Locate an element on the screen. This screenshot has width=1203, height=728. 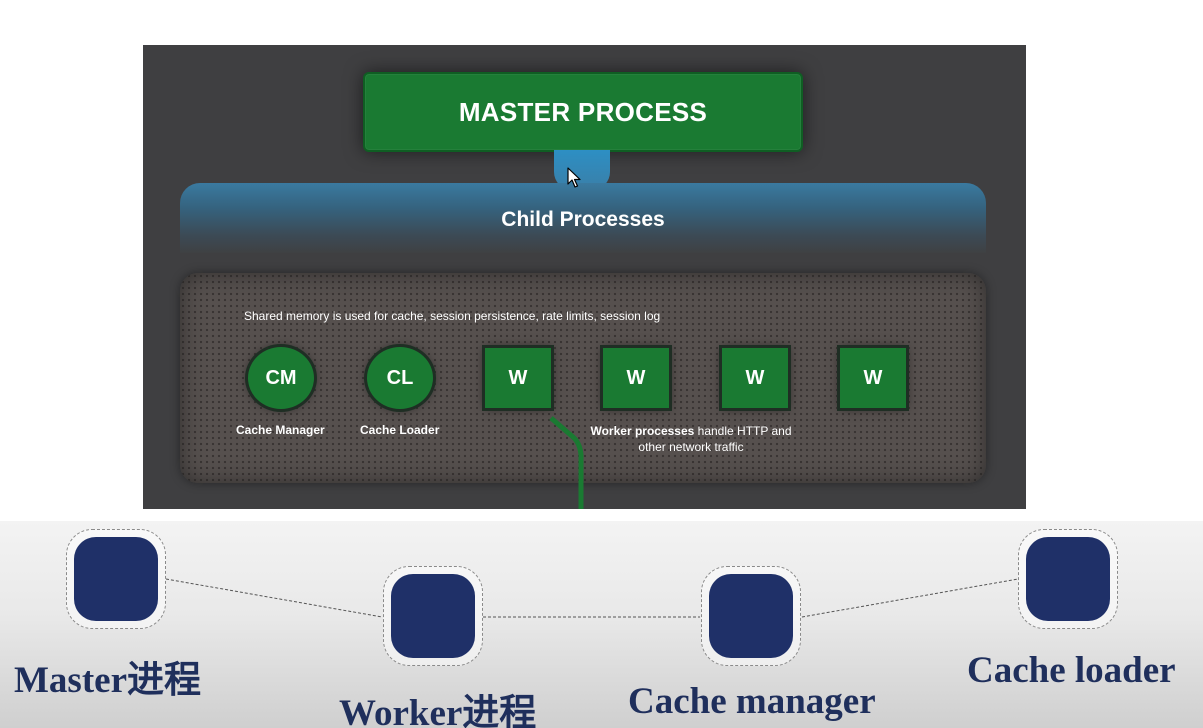
worker-note-bold: Worker processes is located at coordinates (642, 431).